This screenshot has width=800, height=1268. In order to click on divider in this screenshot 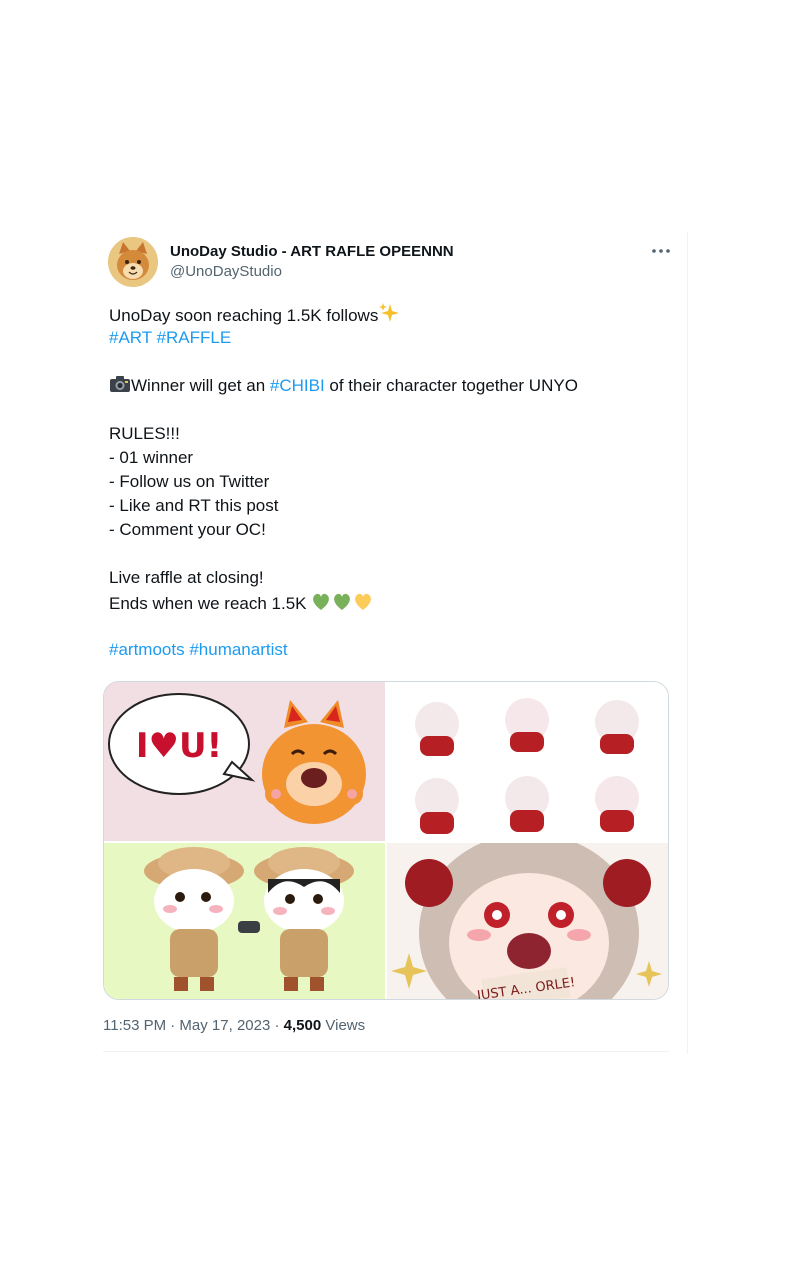, I will do `click(386, 1051)`.